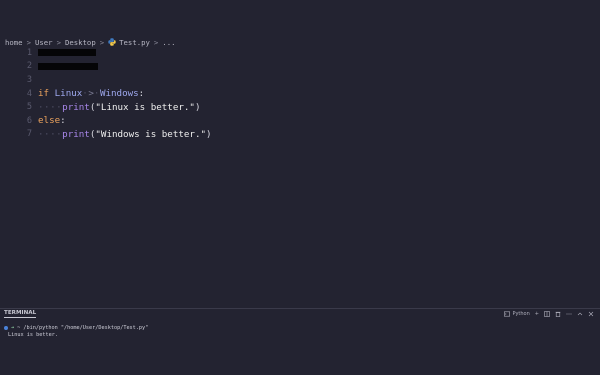  What do you see at coordinates (112, 42) in the screenshot?
I see `python-file-icon` at bounding box center [112, 42].